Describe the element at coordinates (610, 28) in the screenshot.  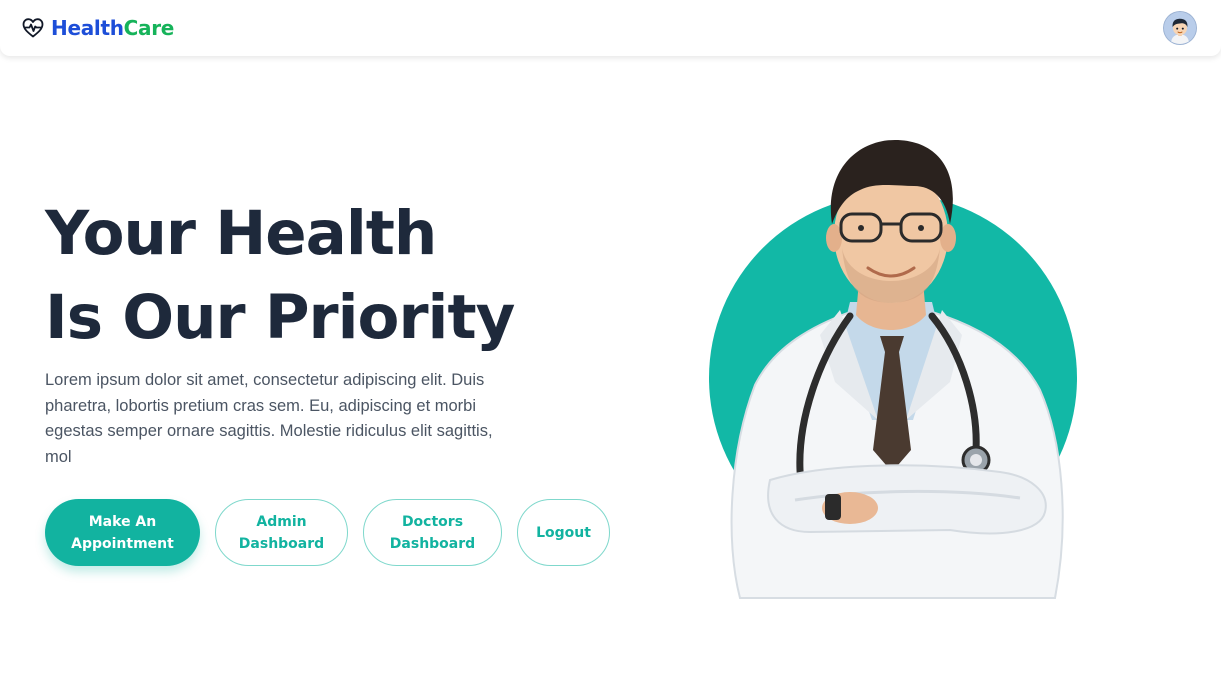
I see `top-navbar: HealthCare` at that location.